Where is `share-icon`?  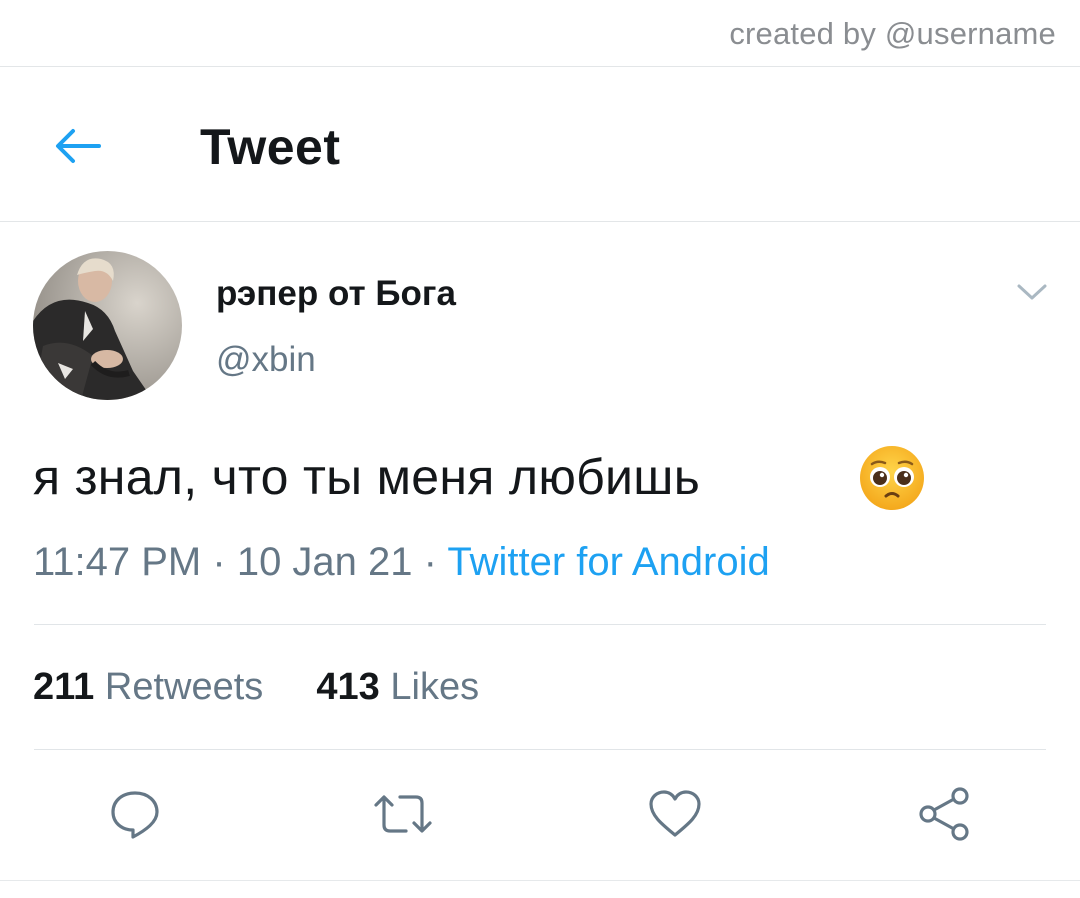
share-icon is located at coordinates (944, 814).